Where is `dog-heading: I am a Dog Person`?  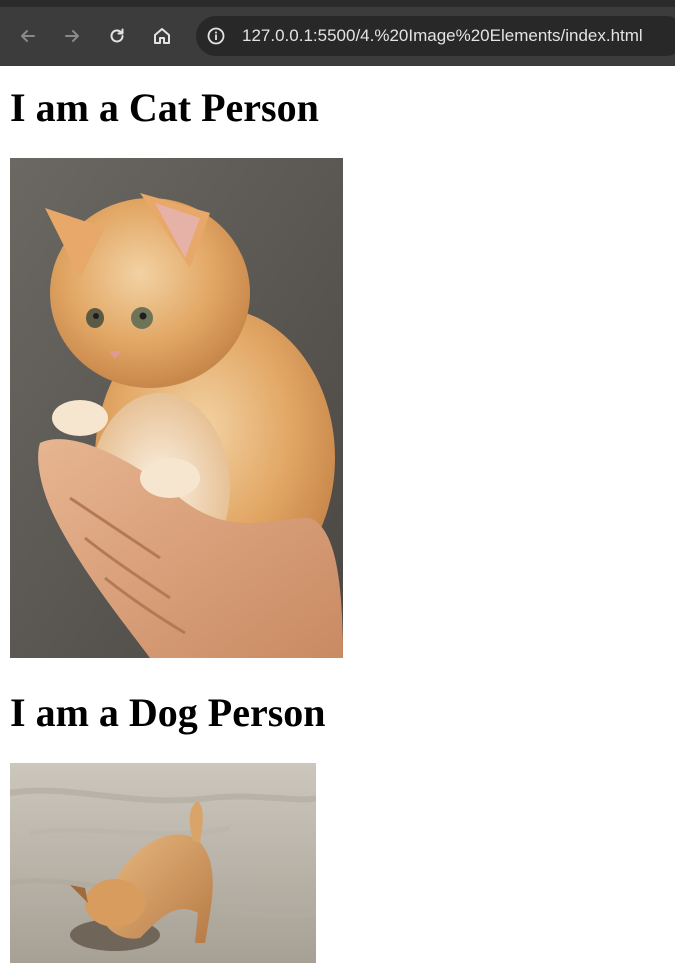
dog-heading: I am a Dog Person is located at coordinates (168, 712).